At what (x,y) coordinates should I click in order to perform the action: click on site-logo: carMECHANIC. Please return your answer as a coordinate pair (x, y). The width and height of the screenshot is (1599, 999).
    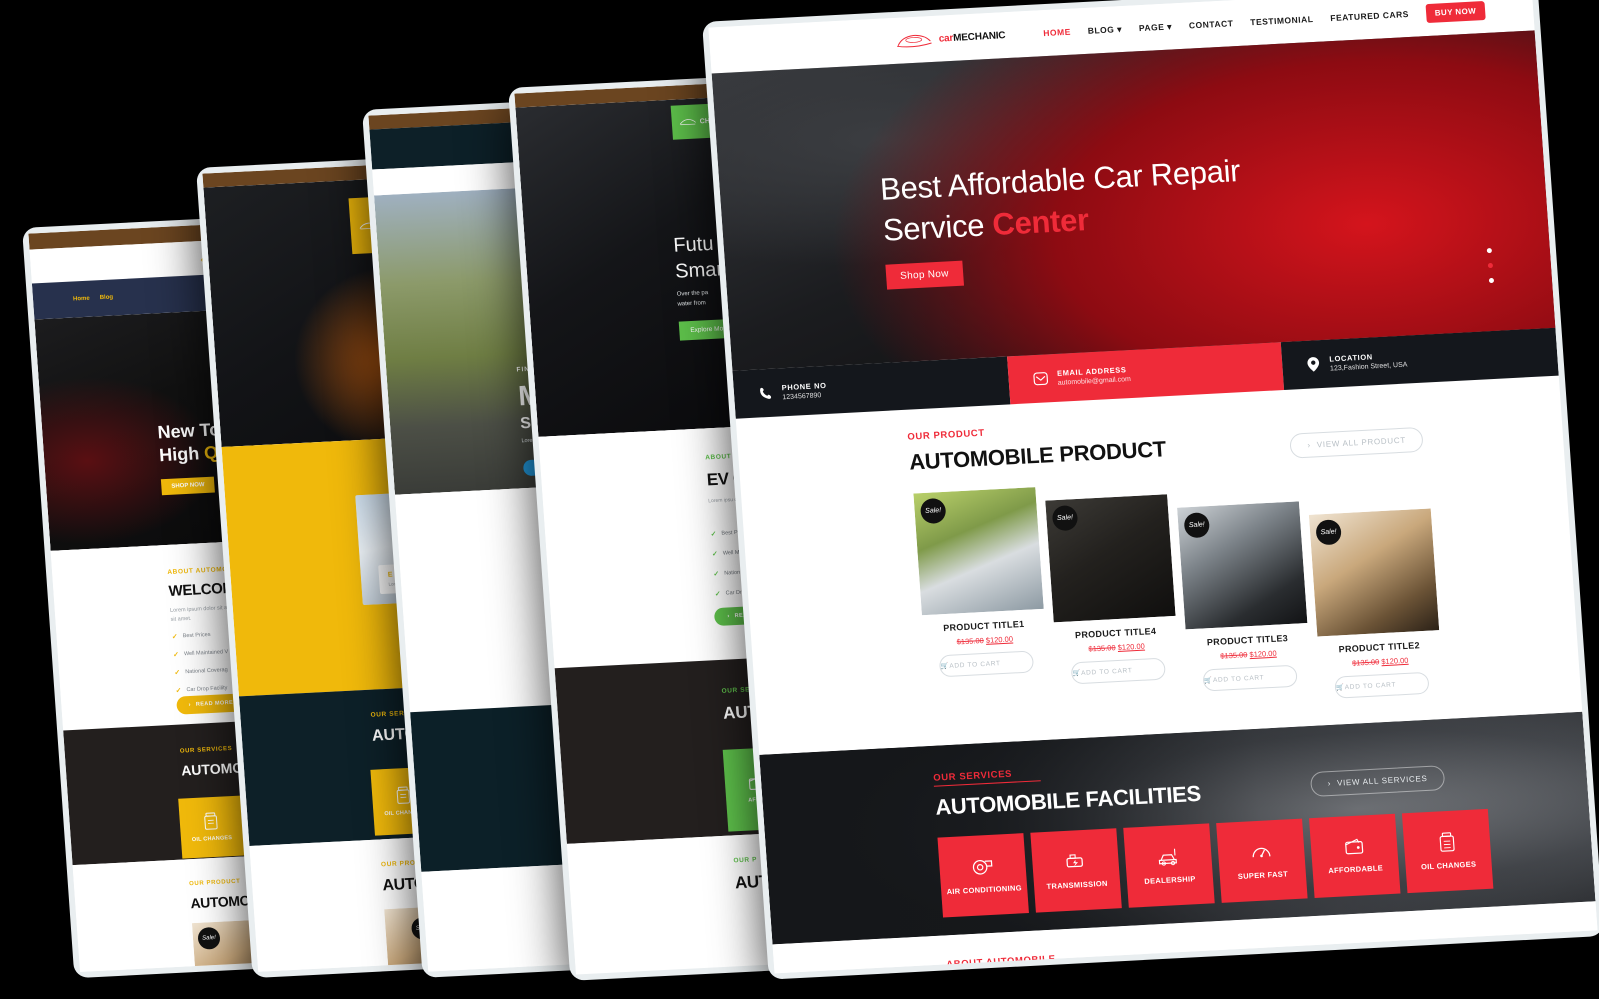
    Looking at the image, I should click on (949, 38).